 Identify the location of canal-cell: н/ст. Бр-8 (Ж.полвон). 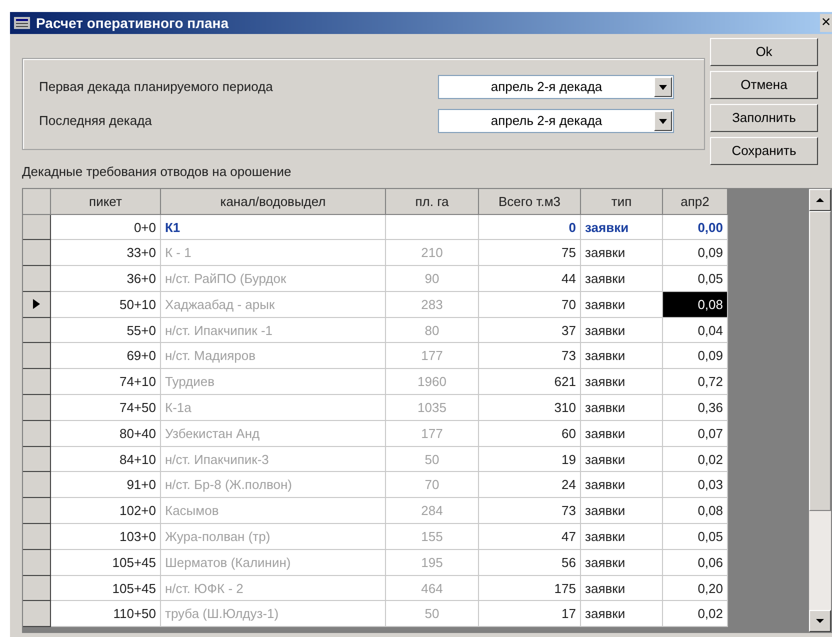
(273, 485).